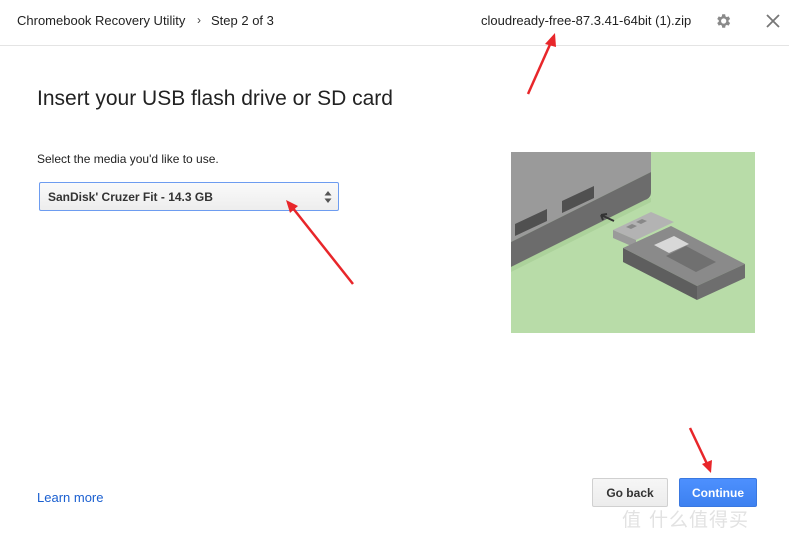 Image resolution: width=789 pixels, height=546 pixels. I want to click on selected-image-filename: cloudready-free-87.3.41-64bit (1).zip, so click(586, 20).